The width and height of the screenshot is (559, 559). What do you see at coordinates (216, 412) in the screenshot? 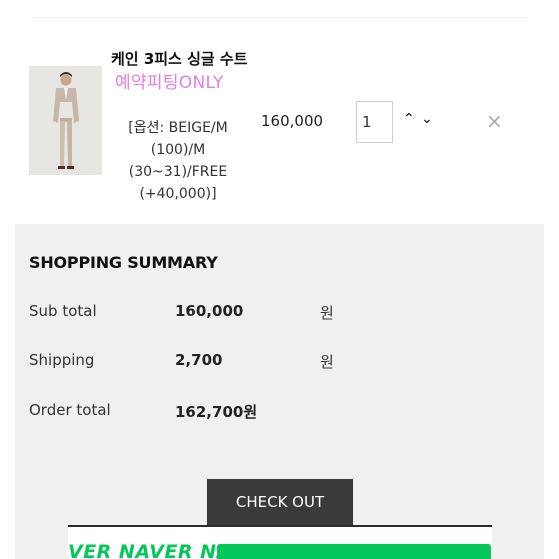
I see `order-total-value: 162,700원` at bounding box center [216, 412].